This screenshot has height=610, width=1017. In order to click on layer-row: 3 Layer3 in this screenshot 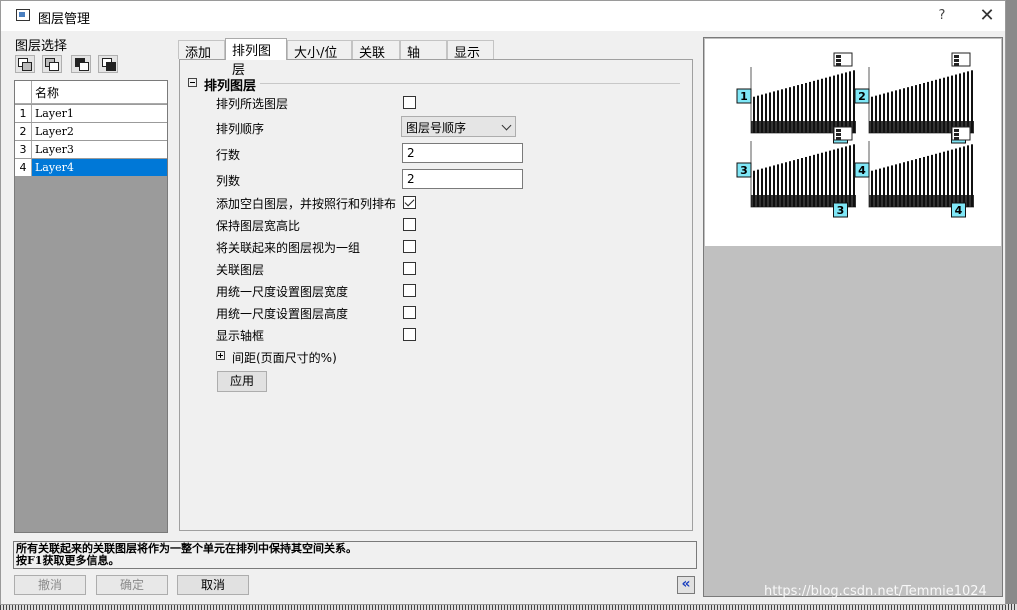, I will do `click(91, 149)`.